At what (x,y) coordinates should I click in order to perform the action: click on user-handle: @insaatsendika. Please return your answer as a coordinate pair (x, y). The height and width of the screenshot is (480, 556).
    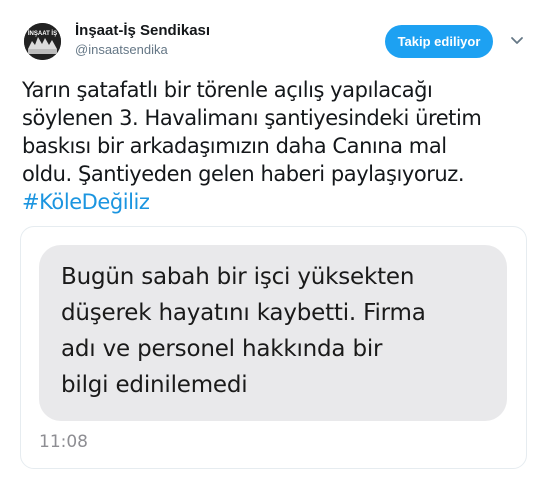
    Looking at the image, I should click on (121, 49).